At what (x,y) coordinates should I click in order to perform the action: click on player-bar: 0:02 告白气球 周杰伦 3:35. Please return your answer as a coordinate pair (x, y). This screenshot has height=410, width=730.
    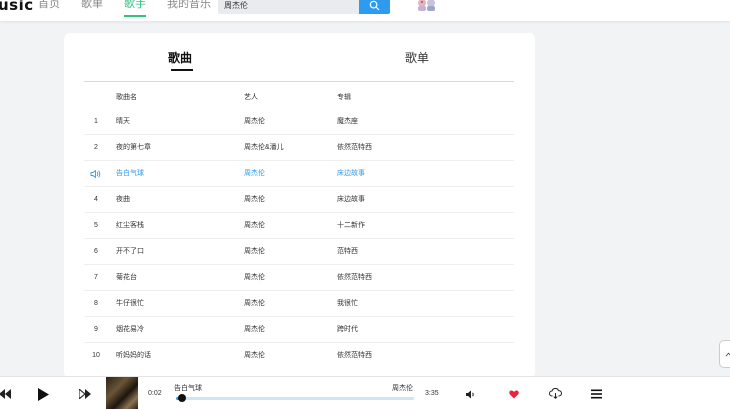
    Looking at the image, I should click on (365, 393).